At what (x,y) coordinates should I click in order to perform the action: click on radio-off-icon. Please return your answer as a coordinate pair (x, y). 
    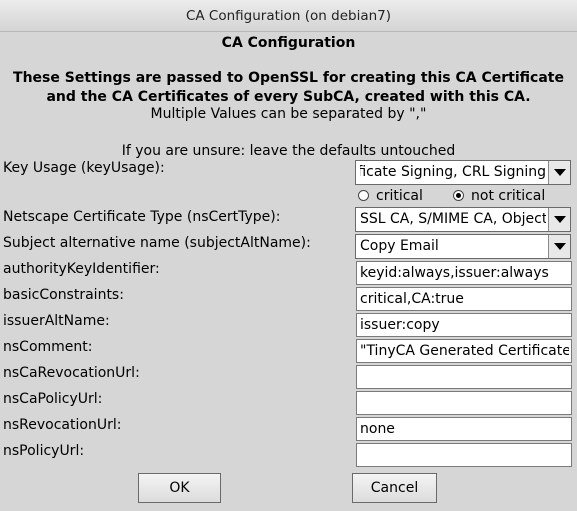
    Looking at the image, I should click on (363, 195).